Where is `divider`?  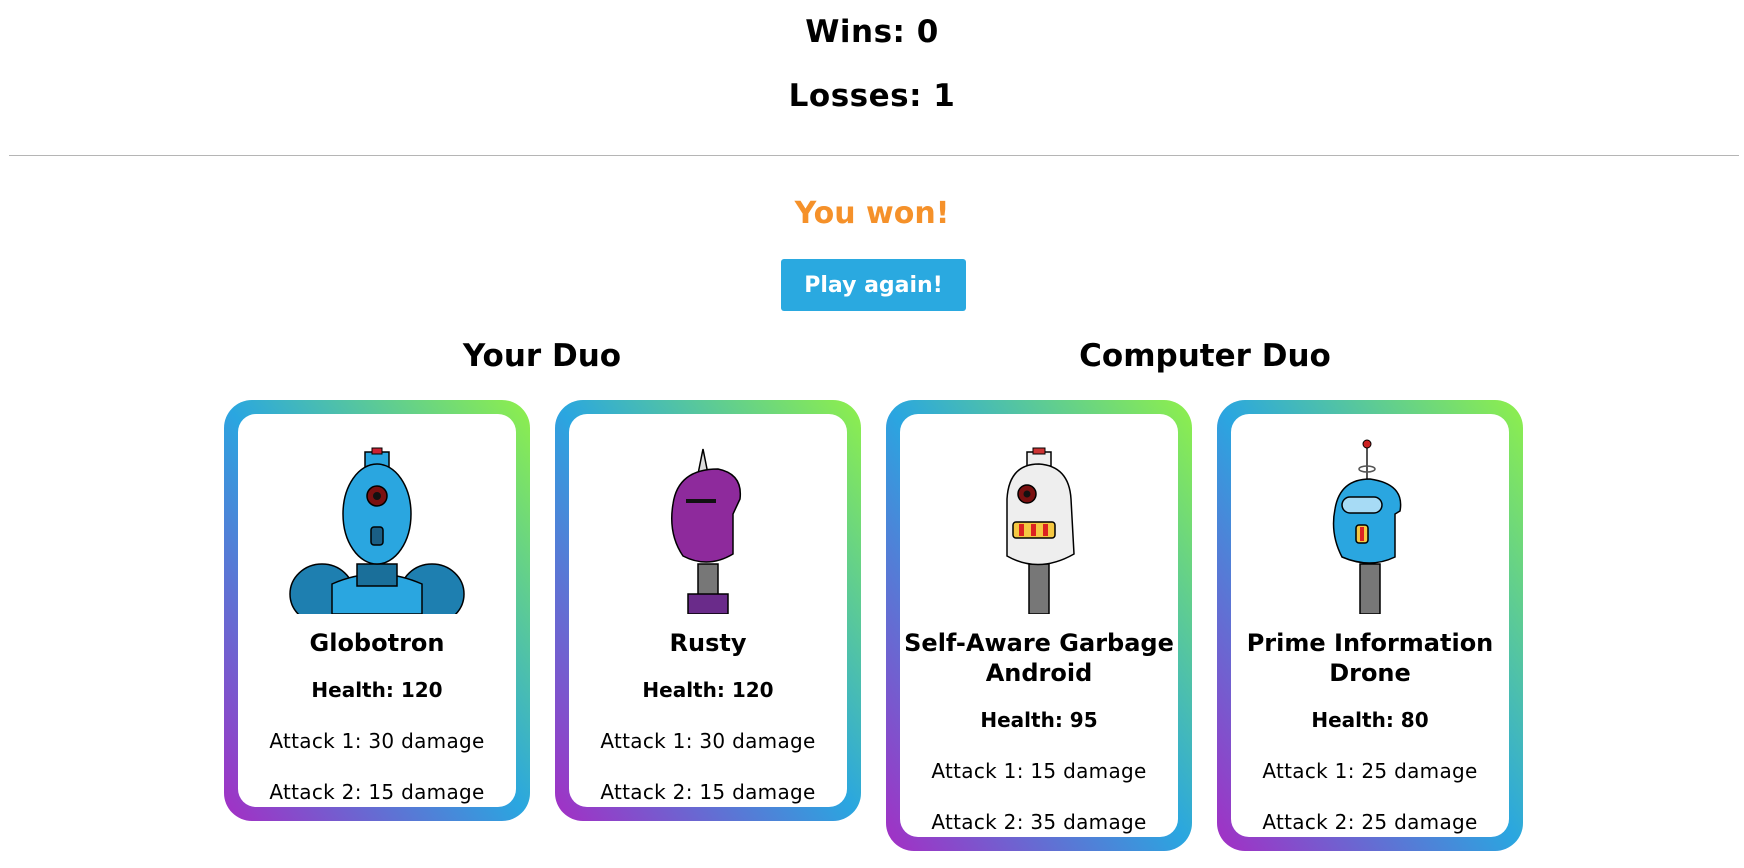
divider is located at coordinates (874, 155).